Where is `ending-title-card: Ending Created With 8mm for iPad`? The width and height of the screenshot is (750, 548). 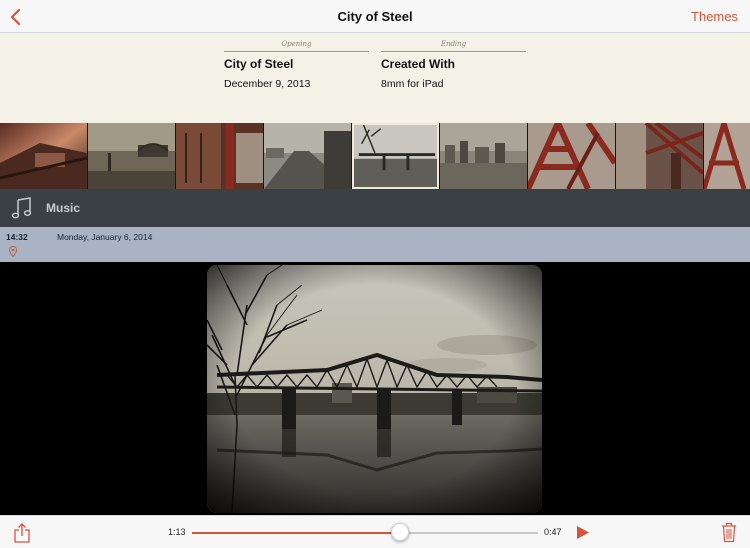 ending-title-card: Ending Created With 8mm for iPad is located at coordinates (453, 64).